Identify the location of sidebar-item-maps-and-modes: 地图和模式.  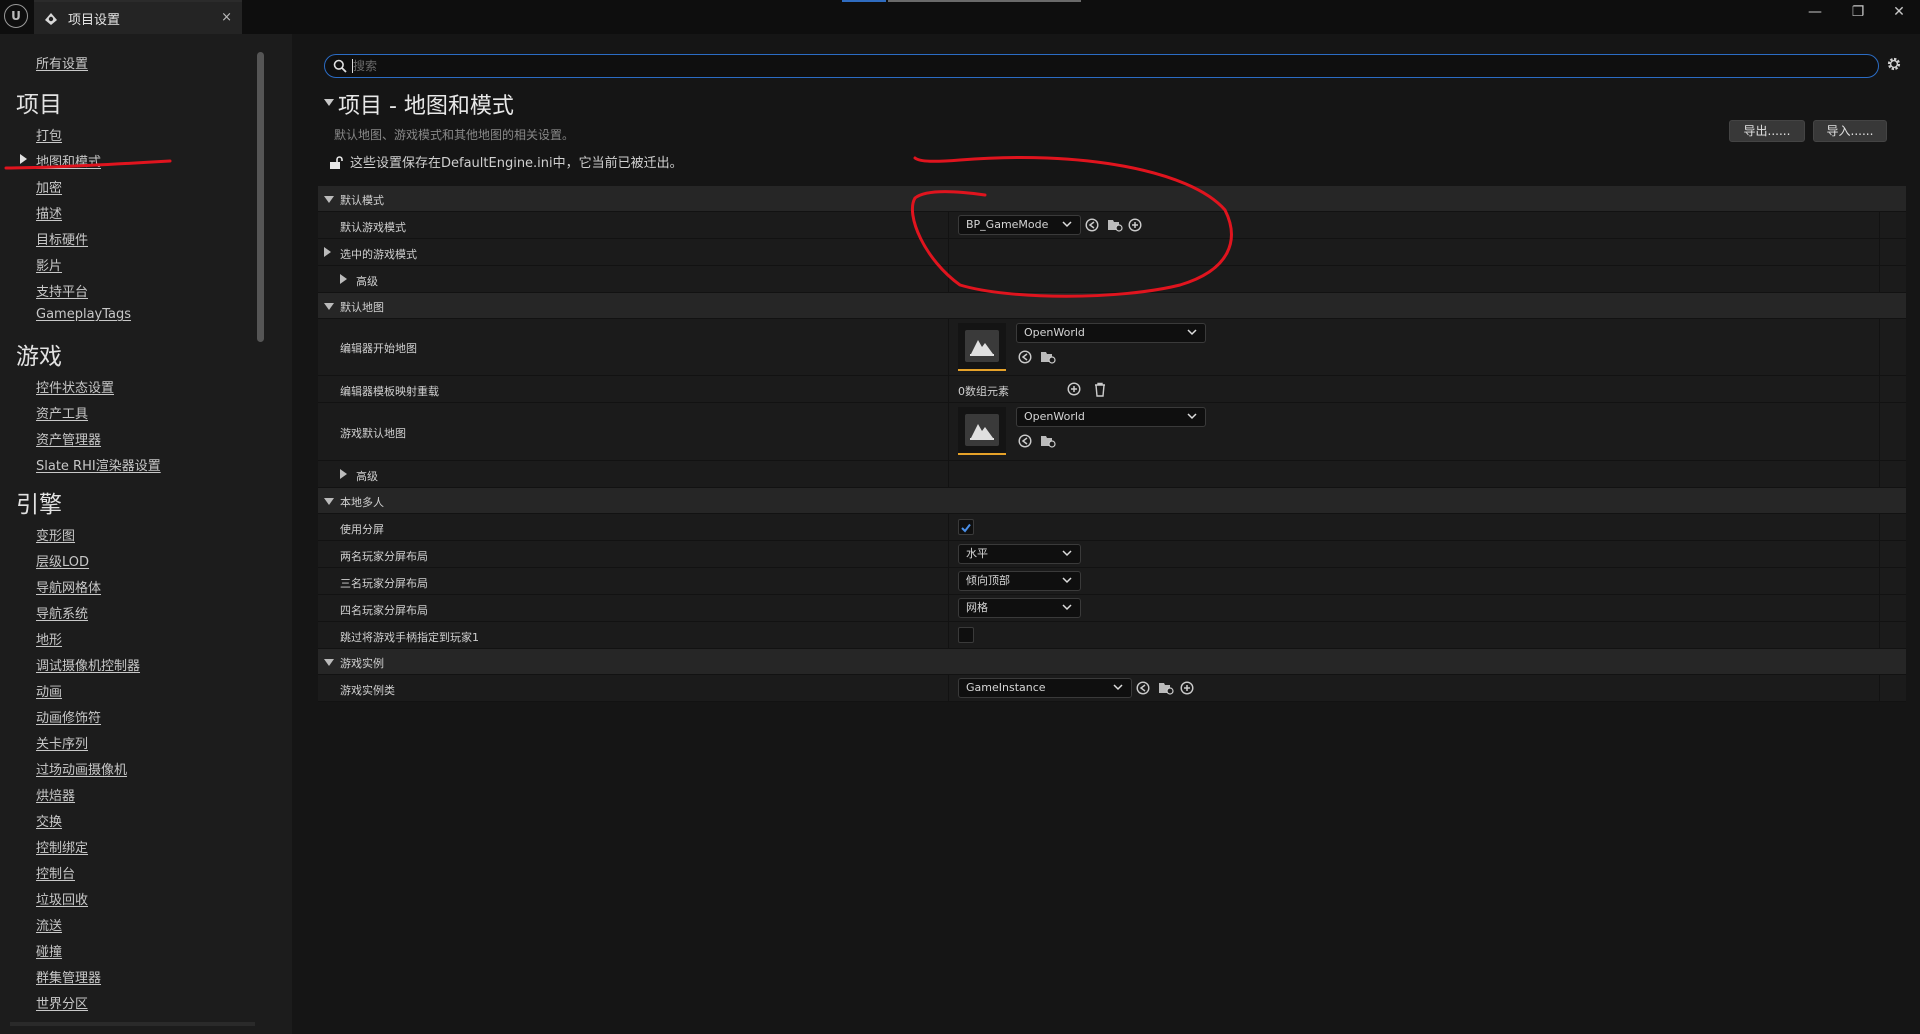
(68, 160).